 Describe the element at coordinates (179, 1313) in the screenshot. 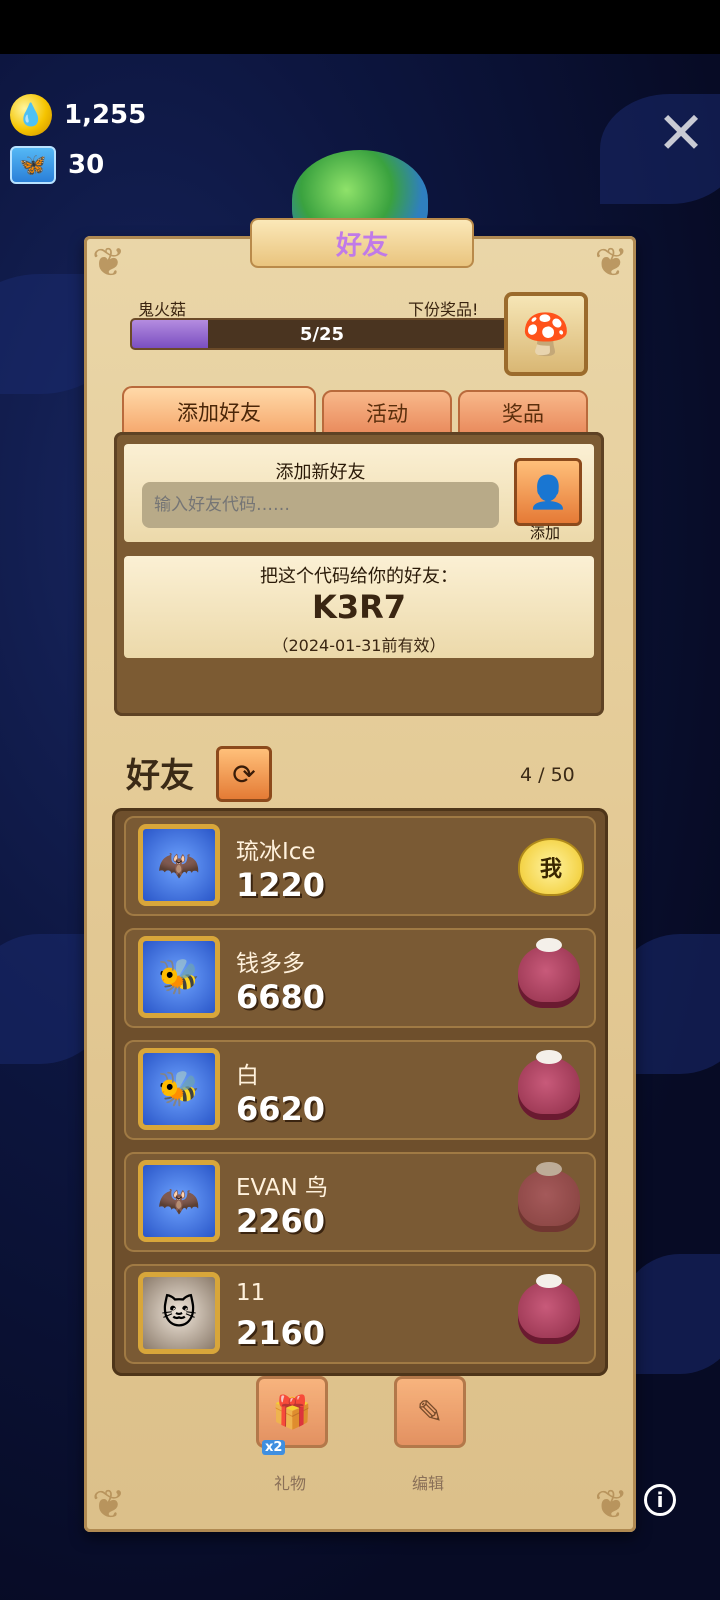

I see `cat-icon: 🐱` at that location.